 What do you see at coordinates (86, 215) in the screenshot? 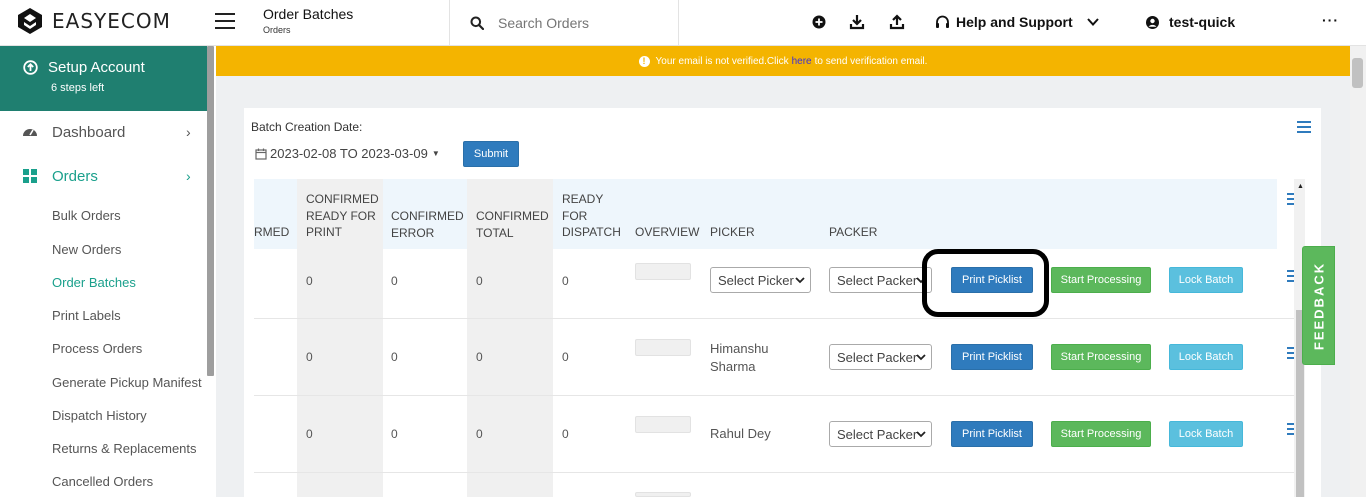
I see `sidebar-subitem-bulk-orders: Bulk Orders` at bounding box center [86, 215].